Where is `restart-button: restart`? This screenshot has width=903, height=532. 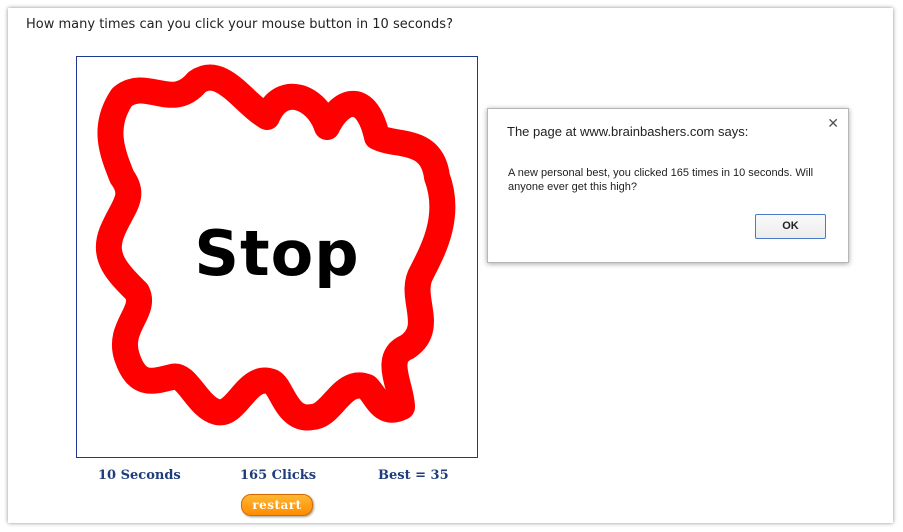
restart-button: restart is located at coordinates (277, 505).